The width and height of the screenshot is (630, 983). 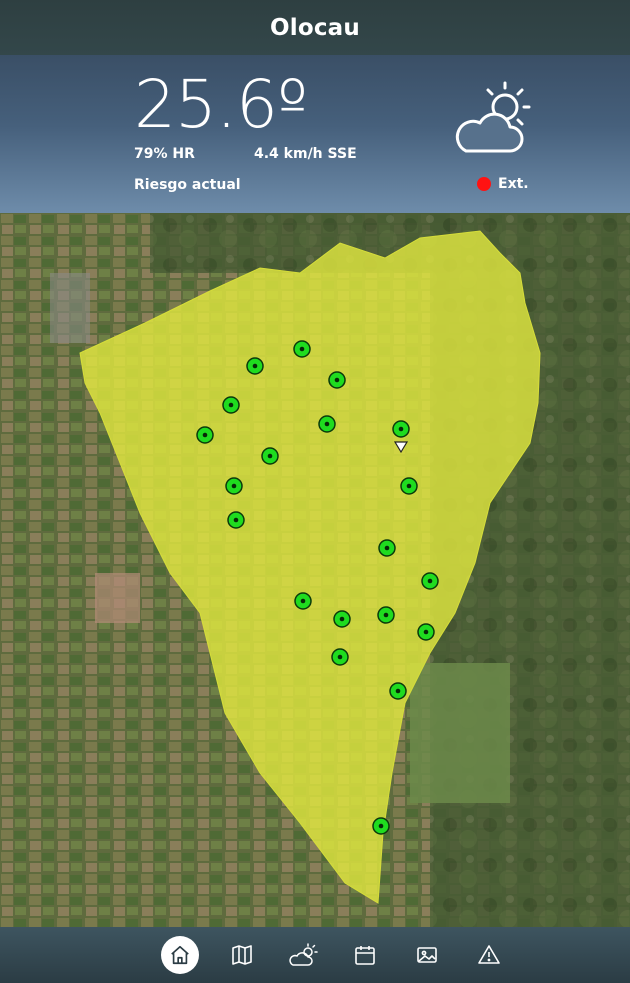 I want to click on bottom-nav, so click(x=315, y=955).